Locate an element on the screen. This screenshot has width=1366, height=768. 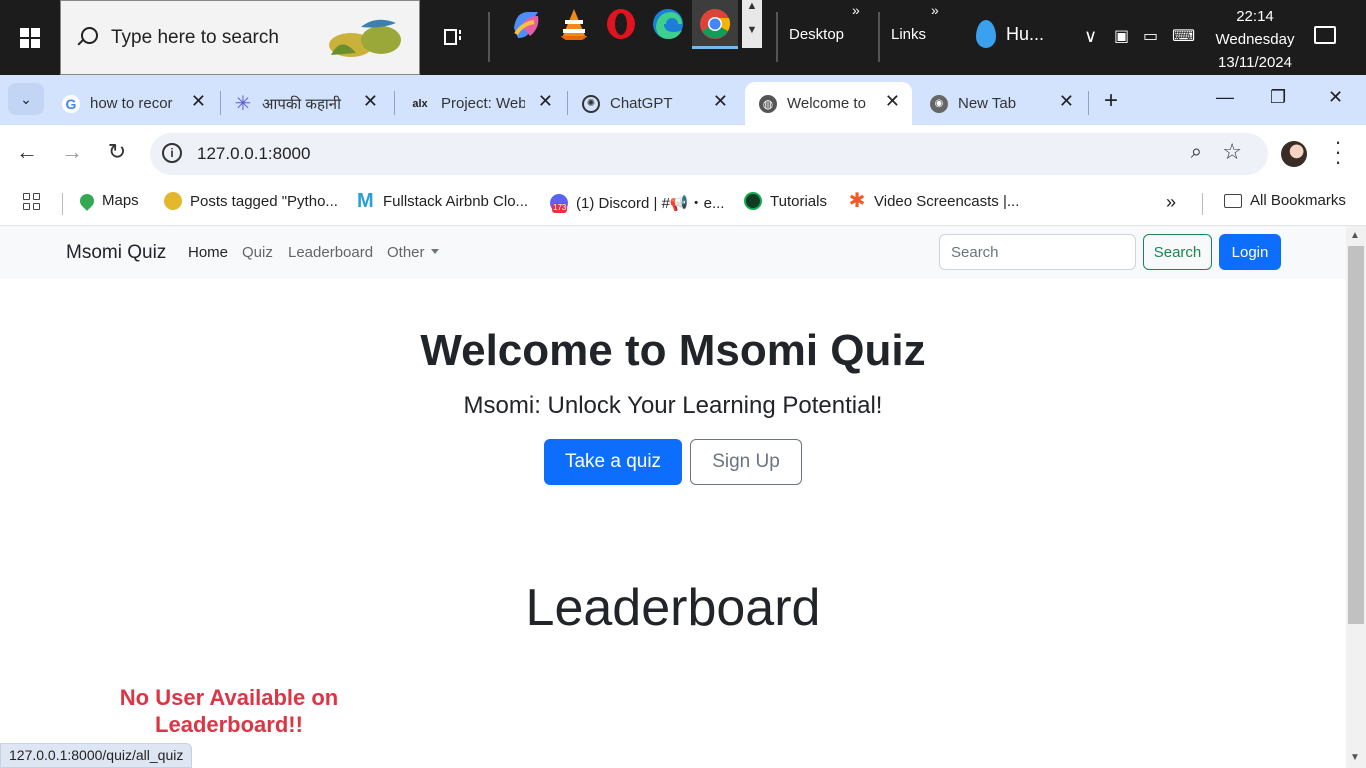
edge-icon is located at coordinates (668, 24).